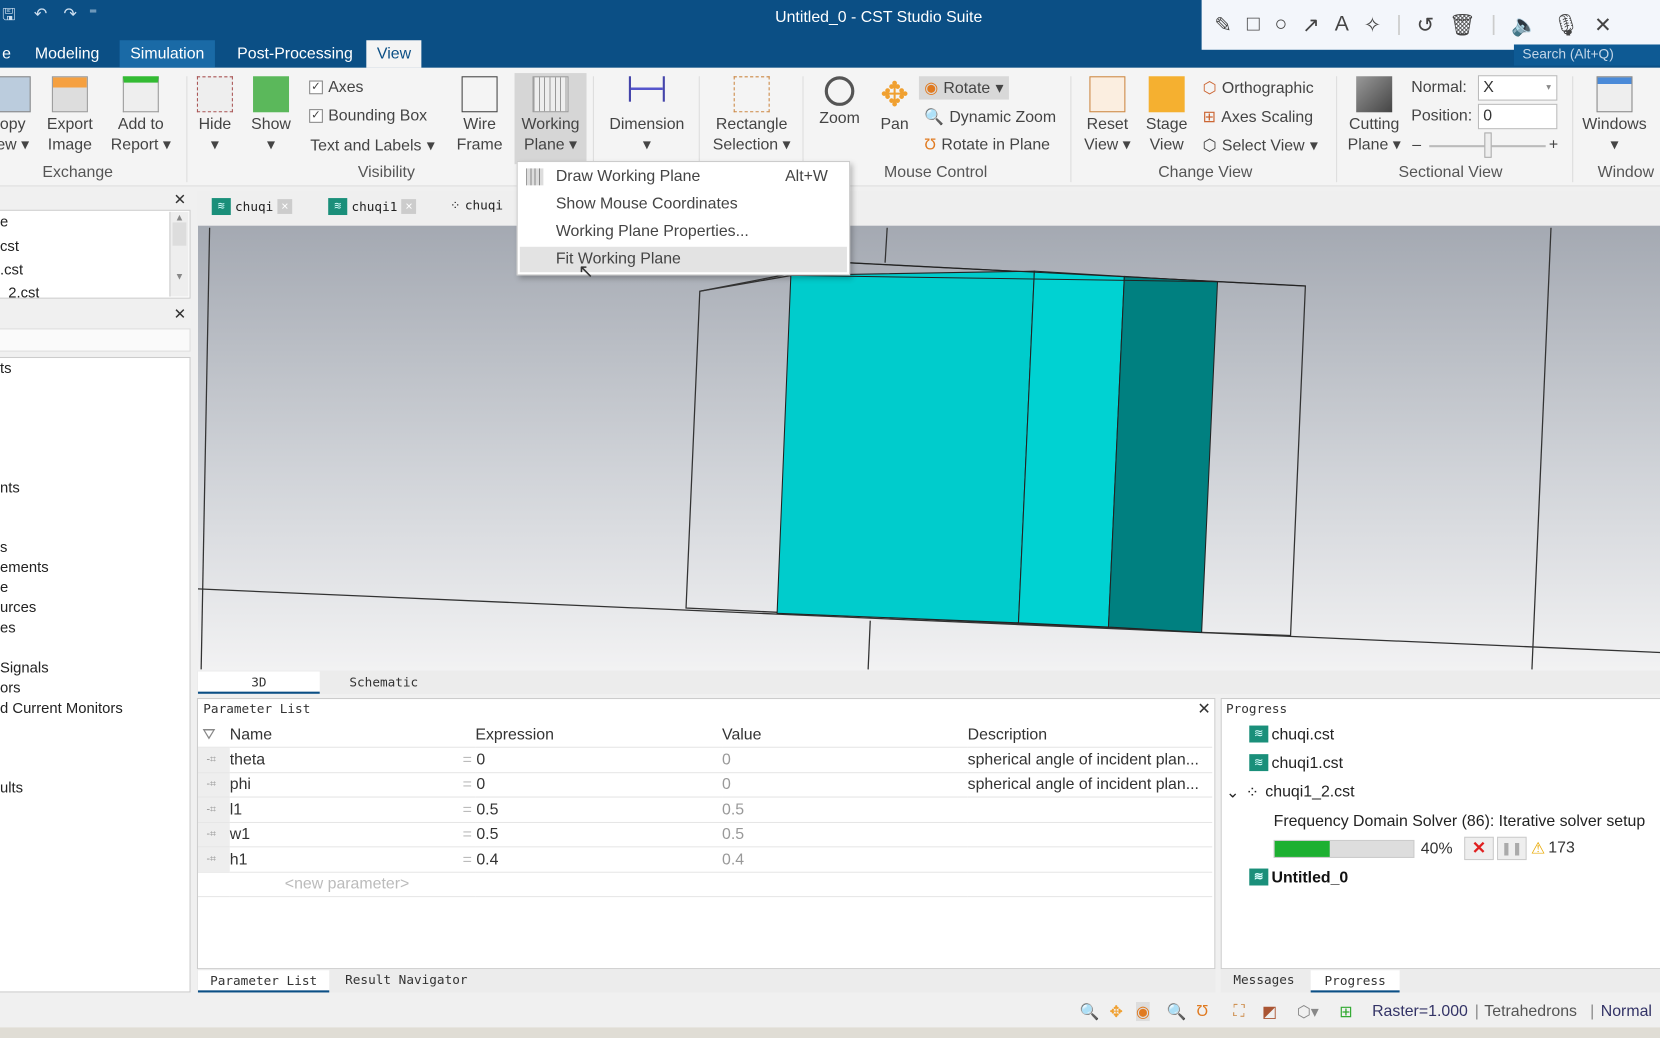 The image size is (1660, 1038). What do you see at coordinates (141, 115) in the screenshot?
I see `add-to-report-button: Add to Report ▾` at bounding box center [141, 115].